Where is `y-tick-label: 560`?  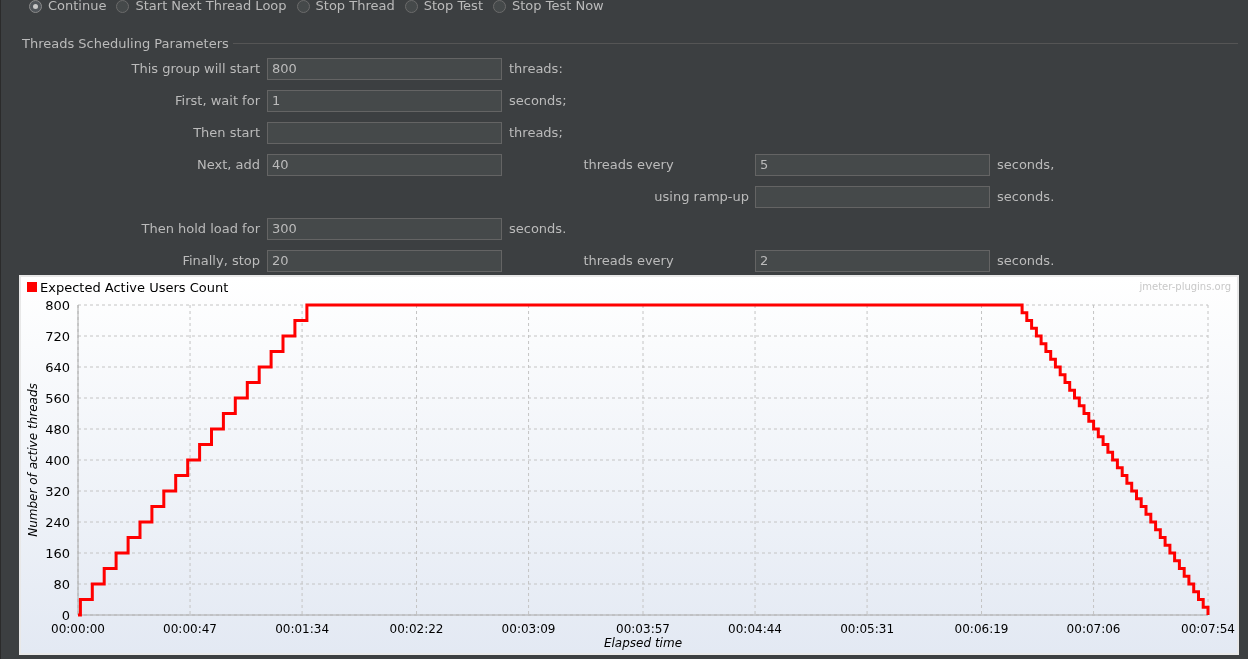
y-tick-label: 560 is located at coordinates (57, 398).